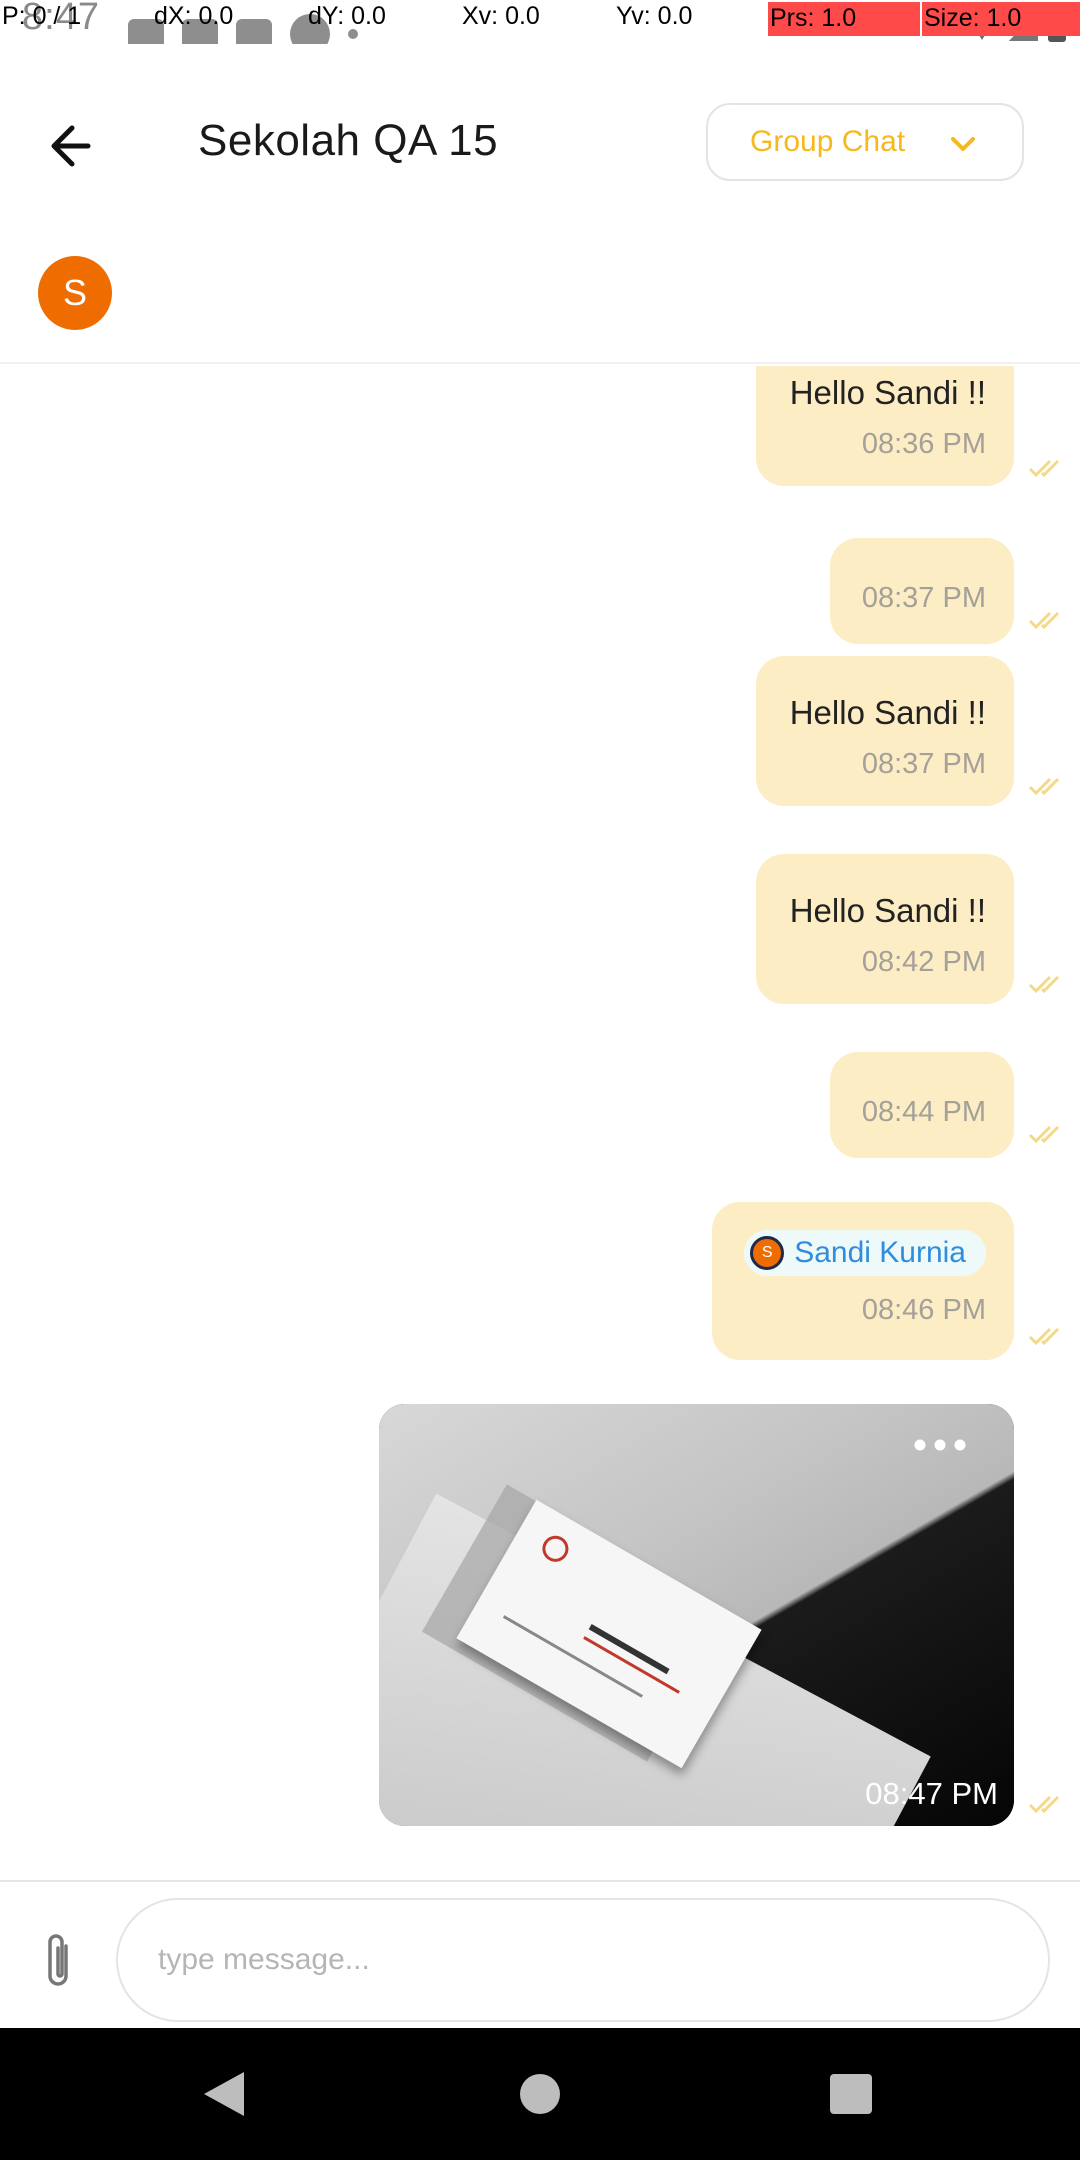 Image resolution: width=1080 pixels, height=2160 pixels. I want to click on message-bubble: 08:44 PM, so click(922, 1105).